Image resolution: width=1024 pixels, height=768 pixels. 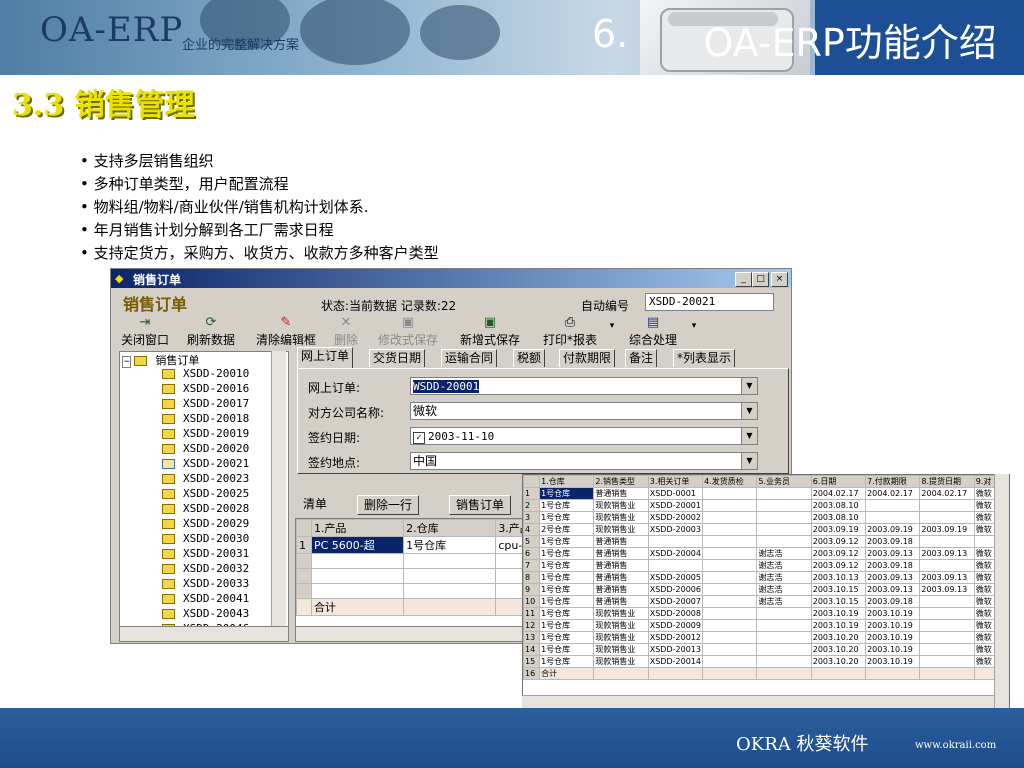 I want to click on tree-item: XSDD-20023, so click(x=205, y=479).